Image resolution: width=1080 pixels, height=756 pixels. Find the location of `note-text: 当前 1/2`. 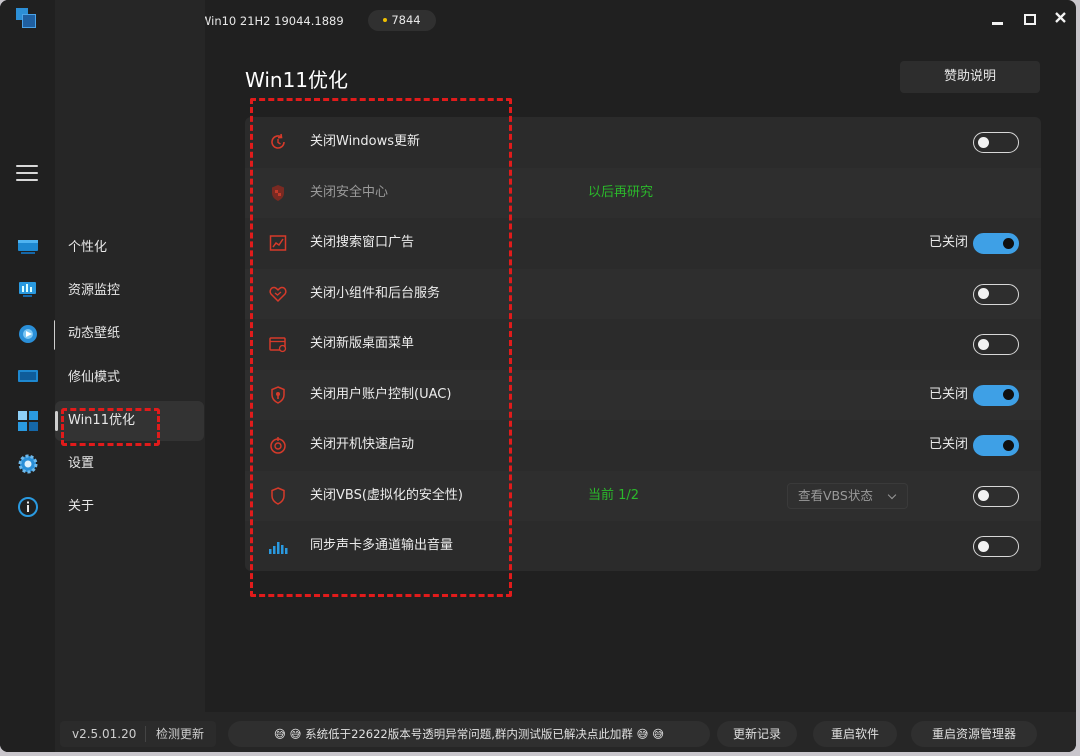

note-text: 当前 1/2 is located at coordinates (614, 495).